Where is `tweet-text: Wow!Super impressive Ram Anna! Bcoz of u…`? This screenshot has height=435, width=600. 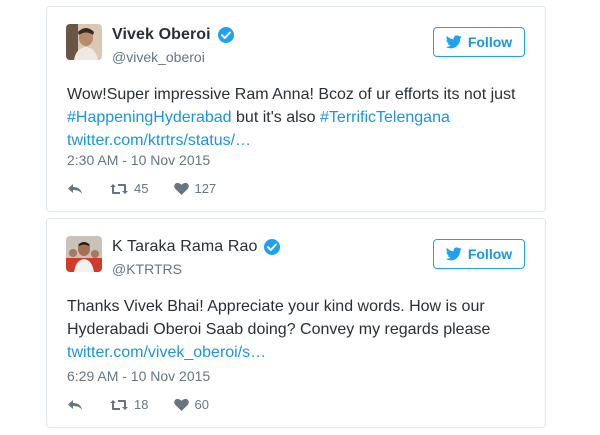
tweet-text: Wow!Super impressive Ram Anna! Bcoz of u… is located at coordinates (297, 117).